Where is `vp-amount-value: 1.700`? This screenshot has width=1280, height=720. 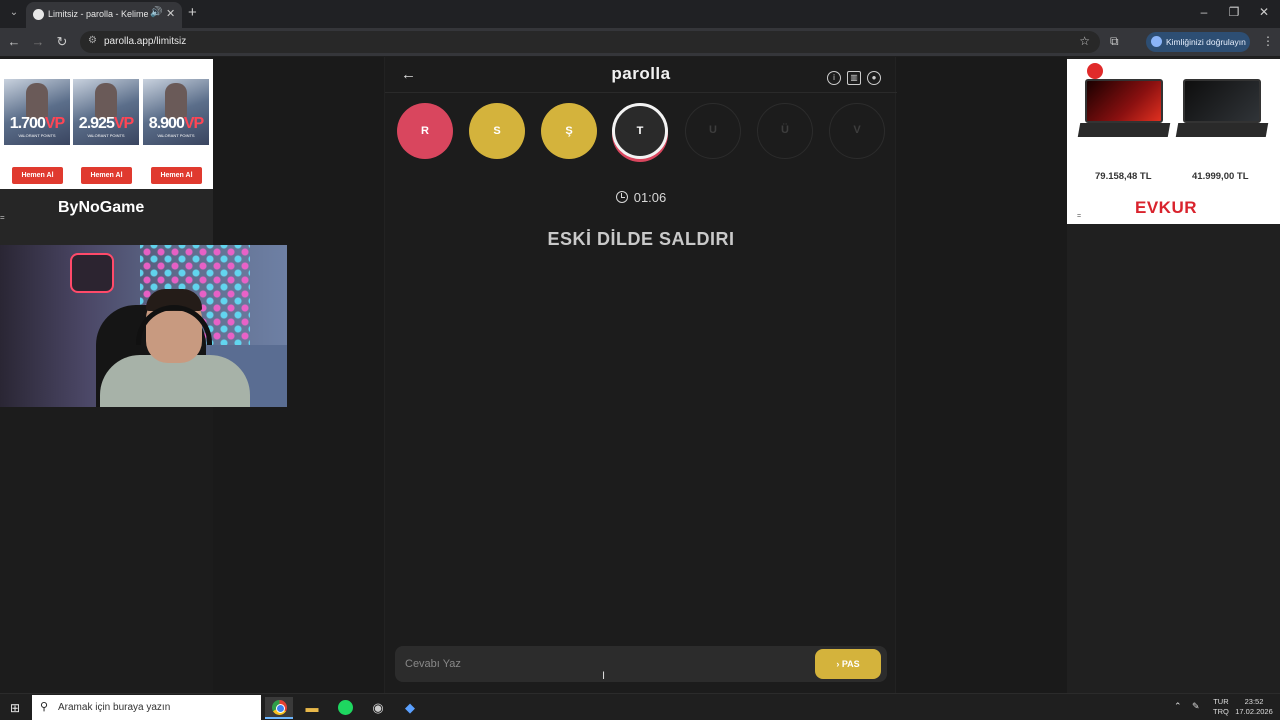 vp-amount-value: 1.700 is located at coordinates (27, 123).